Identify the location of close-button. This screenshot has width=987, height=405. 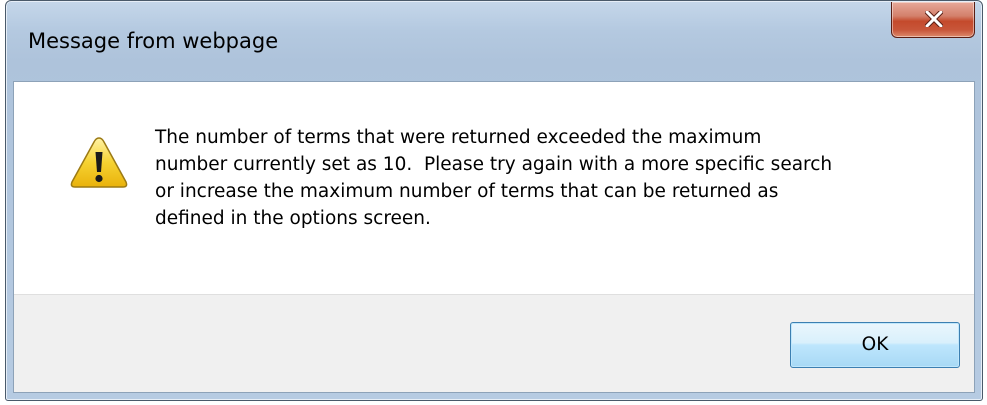
(933, 20).